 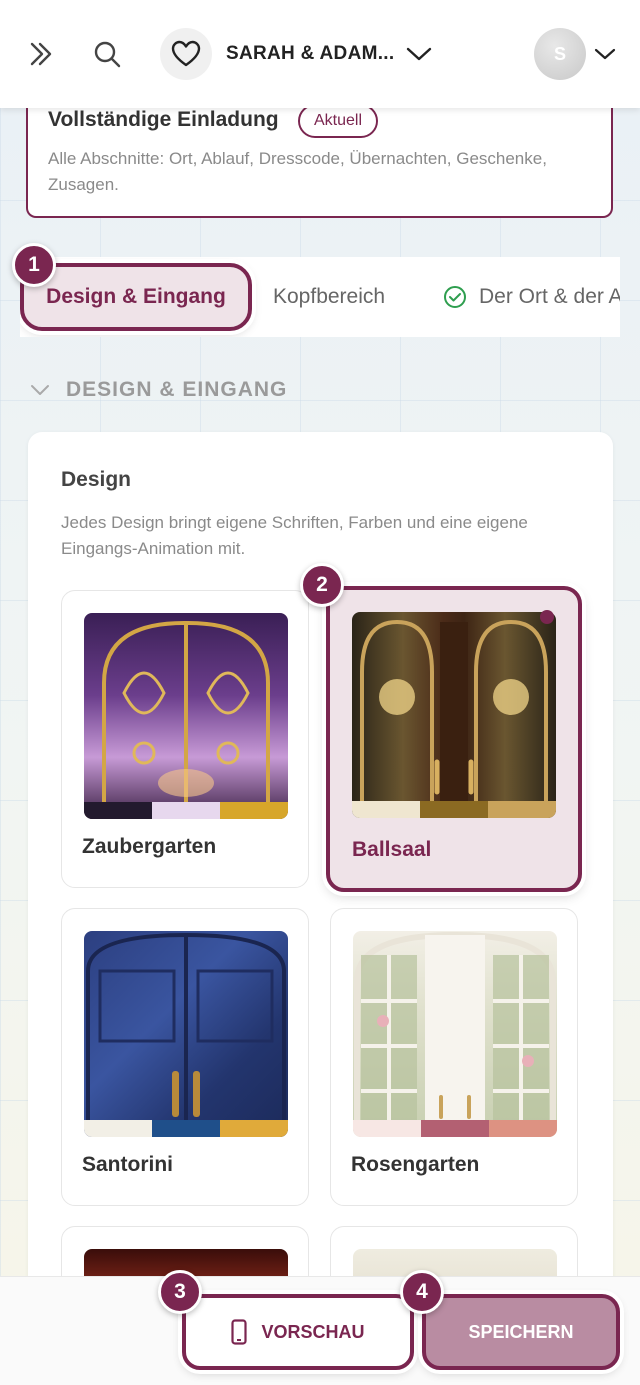 I want to click on design-name: Santorini, so click(x=128, y=1164).